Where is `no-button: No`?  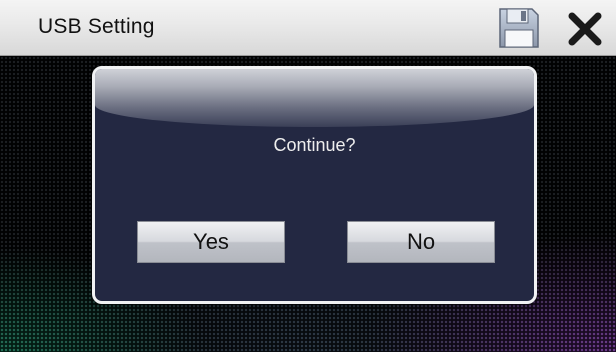 no-button: No is located at coordinates (421, 242).